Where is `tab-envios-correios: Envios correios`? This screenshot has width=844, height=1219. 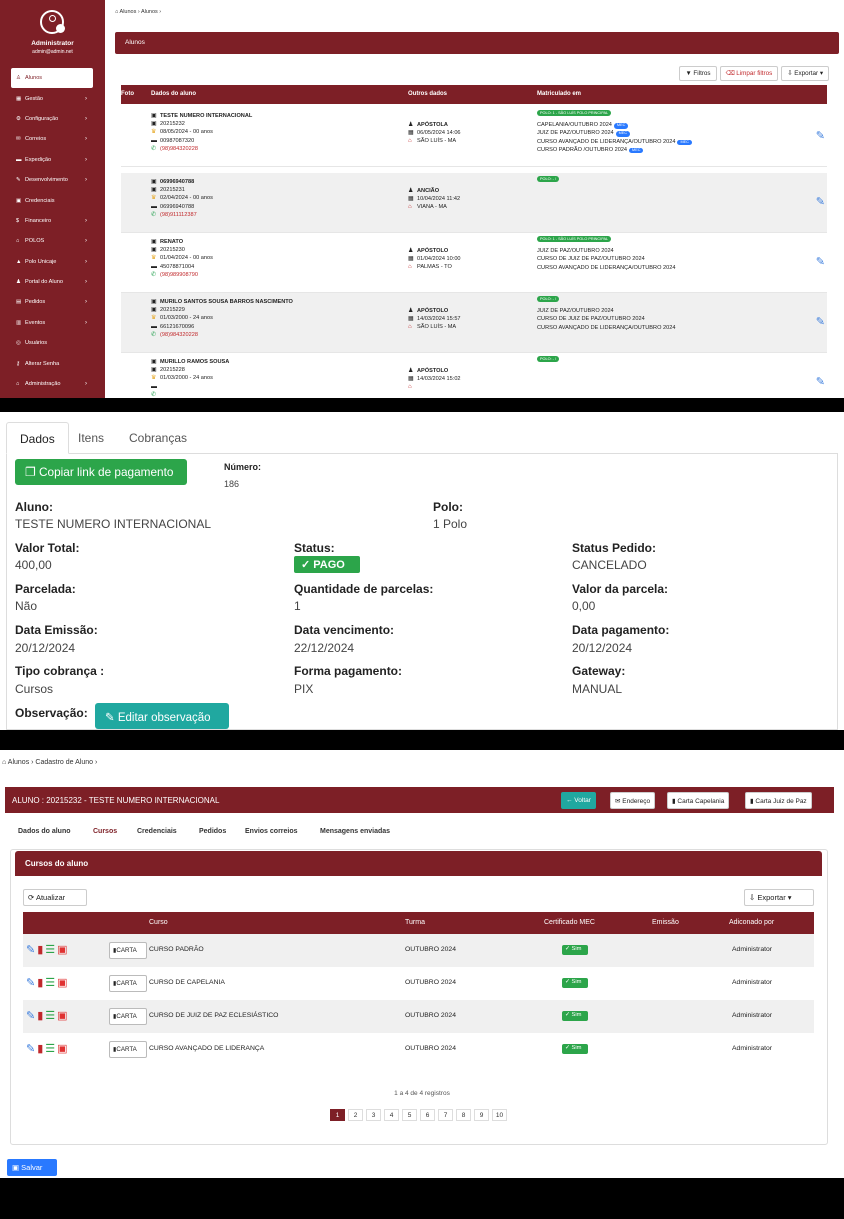
tab-envios-correios: Envios correios is located at coordinates (271, 831).